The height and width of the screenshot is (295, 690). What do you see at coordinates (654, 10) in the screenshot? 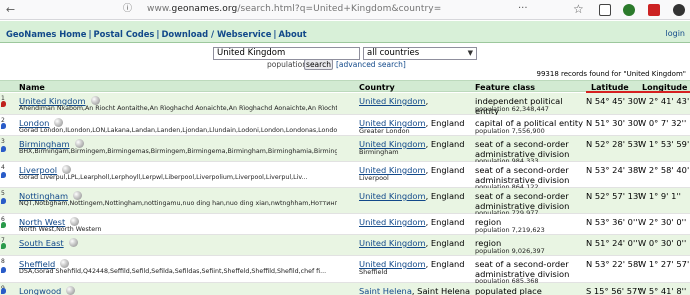
I see `extension-shield-icon` at bounding box center [654, 10].